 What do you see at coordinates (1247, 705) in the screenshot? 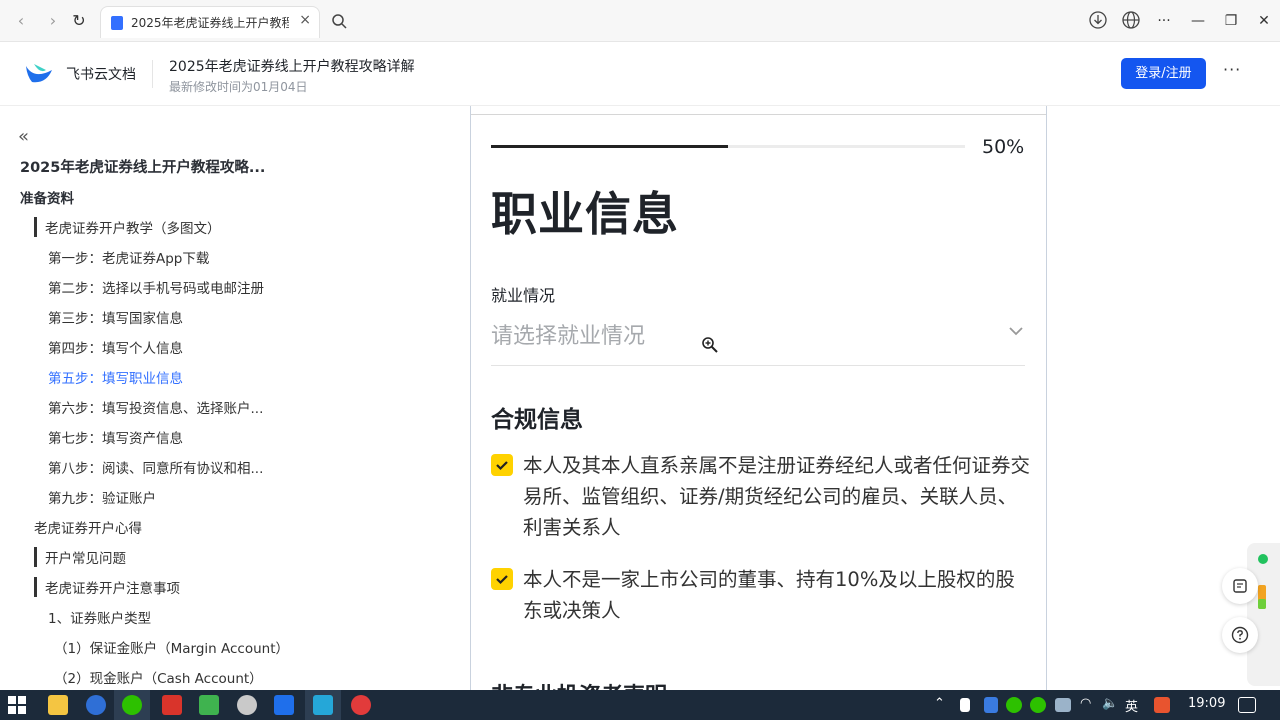
I see `notification-icon` at bounding box center [1247, 705].